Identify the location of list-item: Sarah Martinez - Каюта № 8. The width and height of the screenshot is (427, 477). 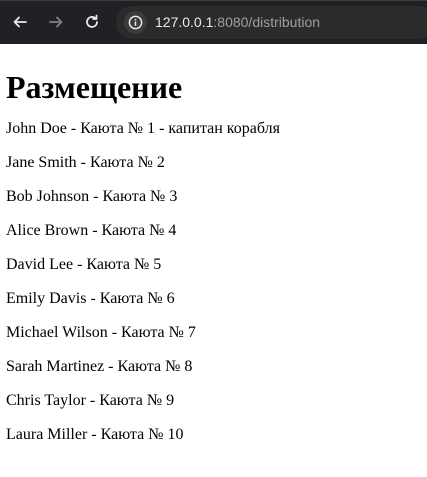
(99, 366).